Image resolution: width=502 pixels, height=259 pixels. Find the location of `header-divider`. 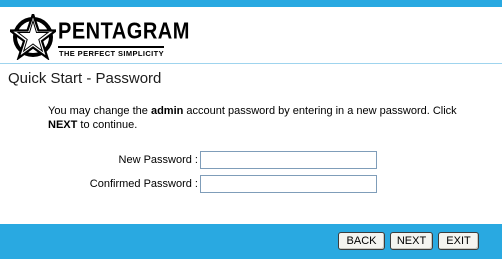

header-divider is located at coordinates (251, 63).